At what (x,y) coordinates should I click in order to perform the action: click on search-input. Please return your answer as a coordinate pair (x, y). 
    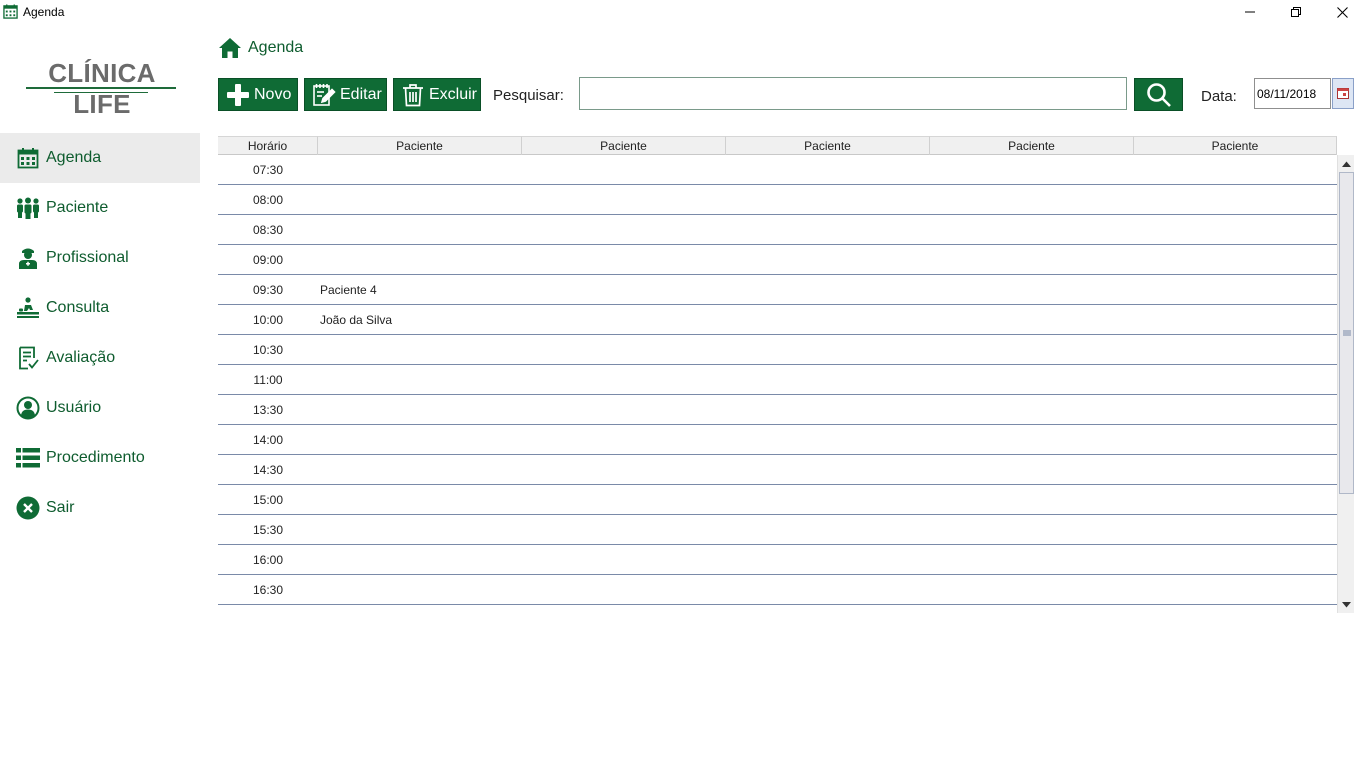
    Looking at the image, I should click on (853, 93).